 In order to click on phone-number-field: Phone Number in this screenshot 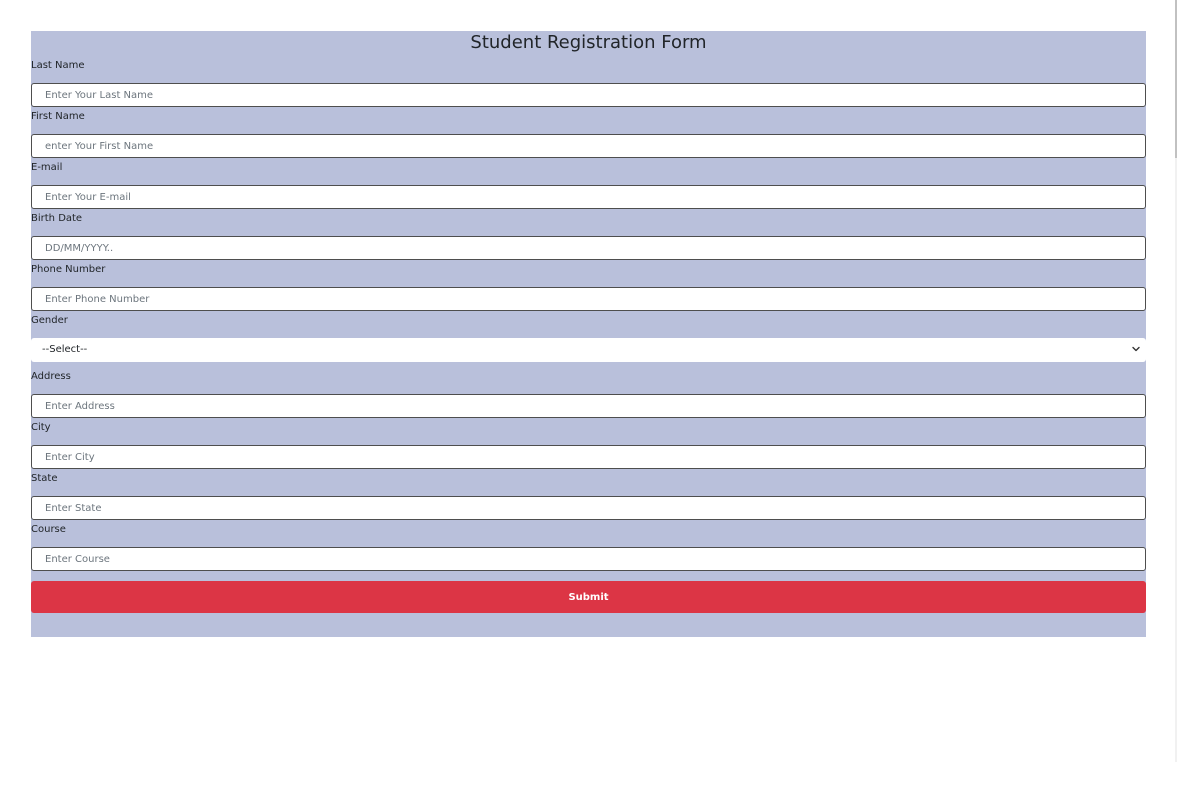, I will do `click(588, 285)`.